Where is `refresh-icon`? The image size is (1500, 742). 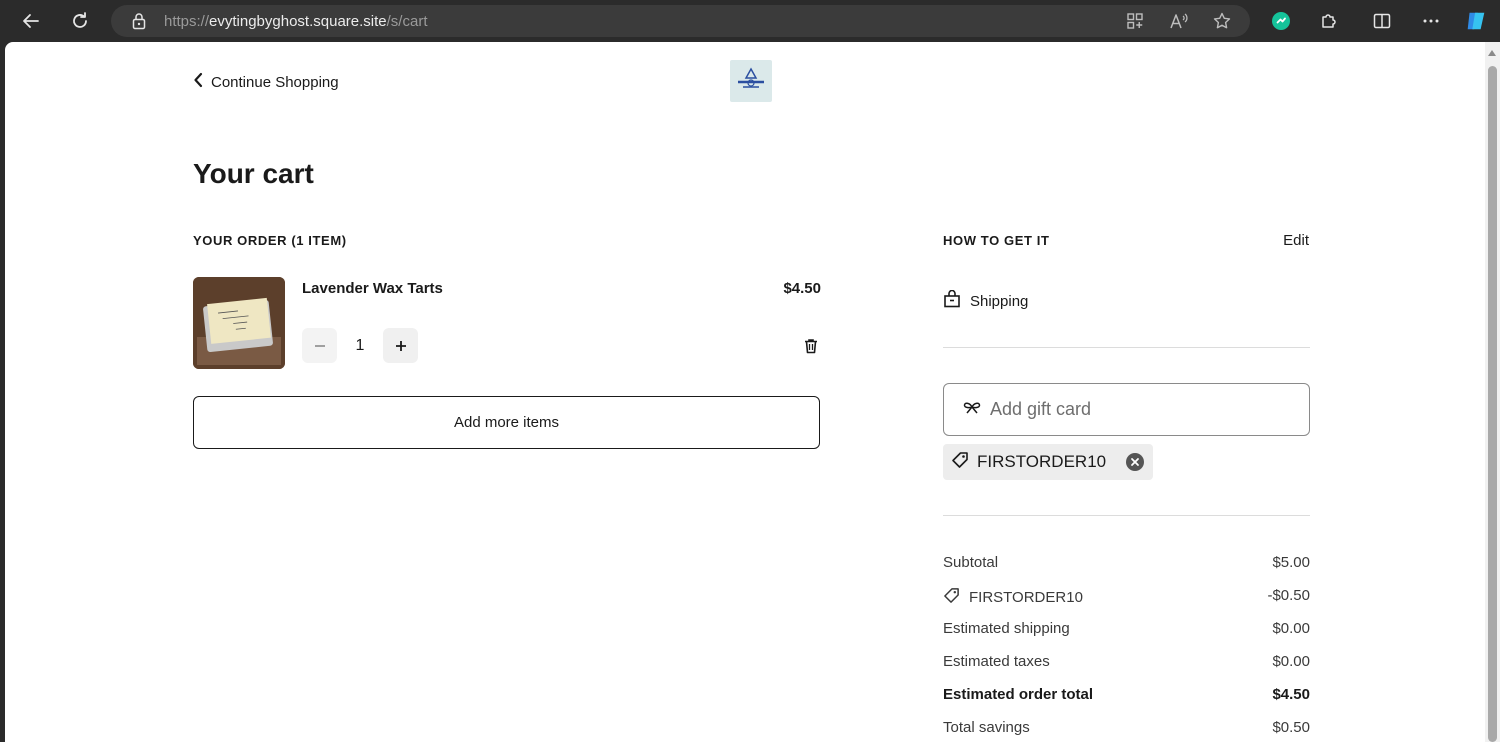
refresh-icon is located at coordinates (80, 21).